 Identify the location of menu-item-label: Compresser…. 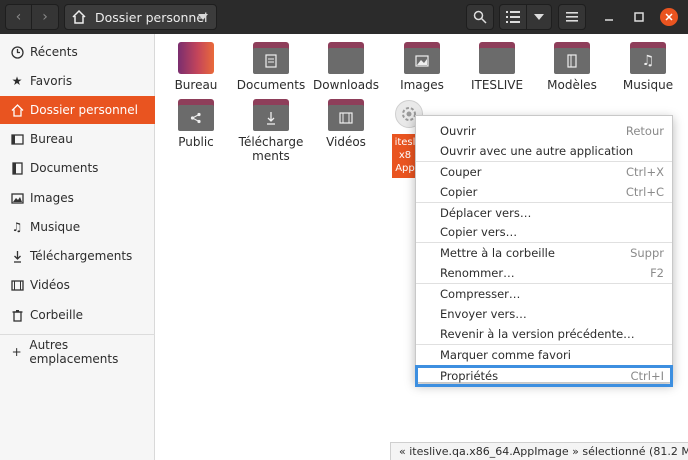
(480, 294).